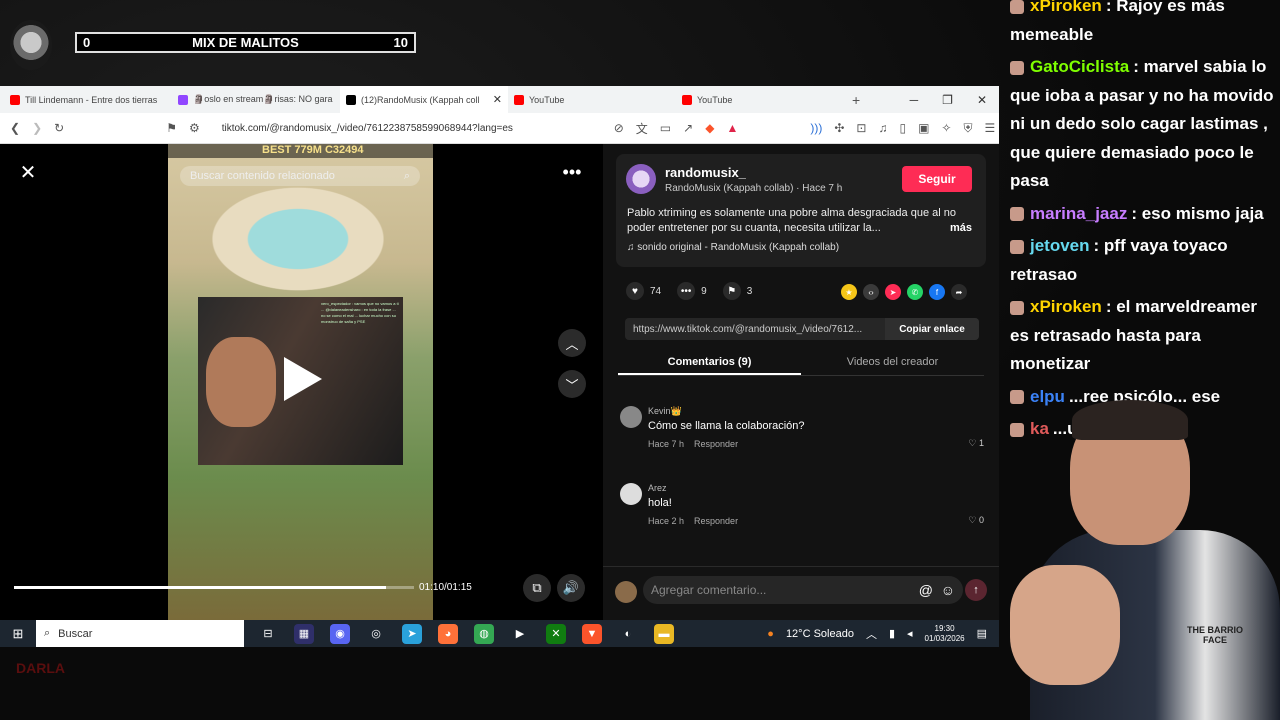 Image resolution: width=1280 pixels, height=720 pixels. I want to click on obs-icon: ◎, so click(376, 634).